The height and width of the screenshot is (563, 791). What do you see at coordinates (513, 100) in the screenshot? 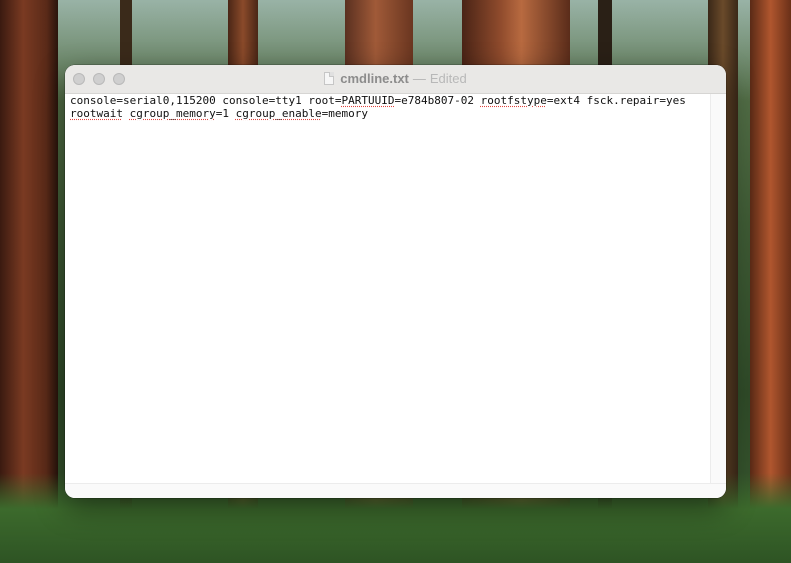
I see `misspelled-word: rootfstype` at bounding box center [513, 100].